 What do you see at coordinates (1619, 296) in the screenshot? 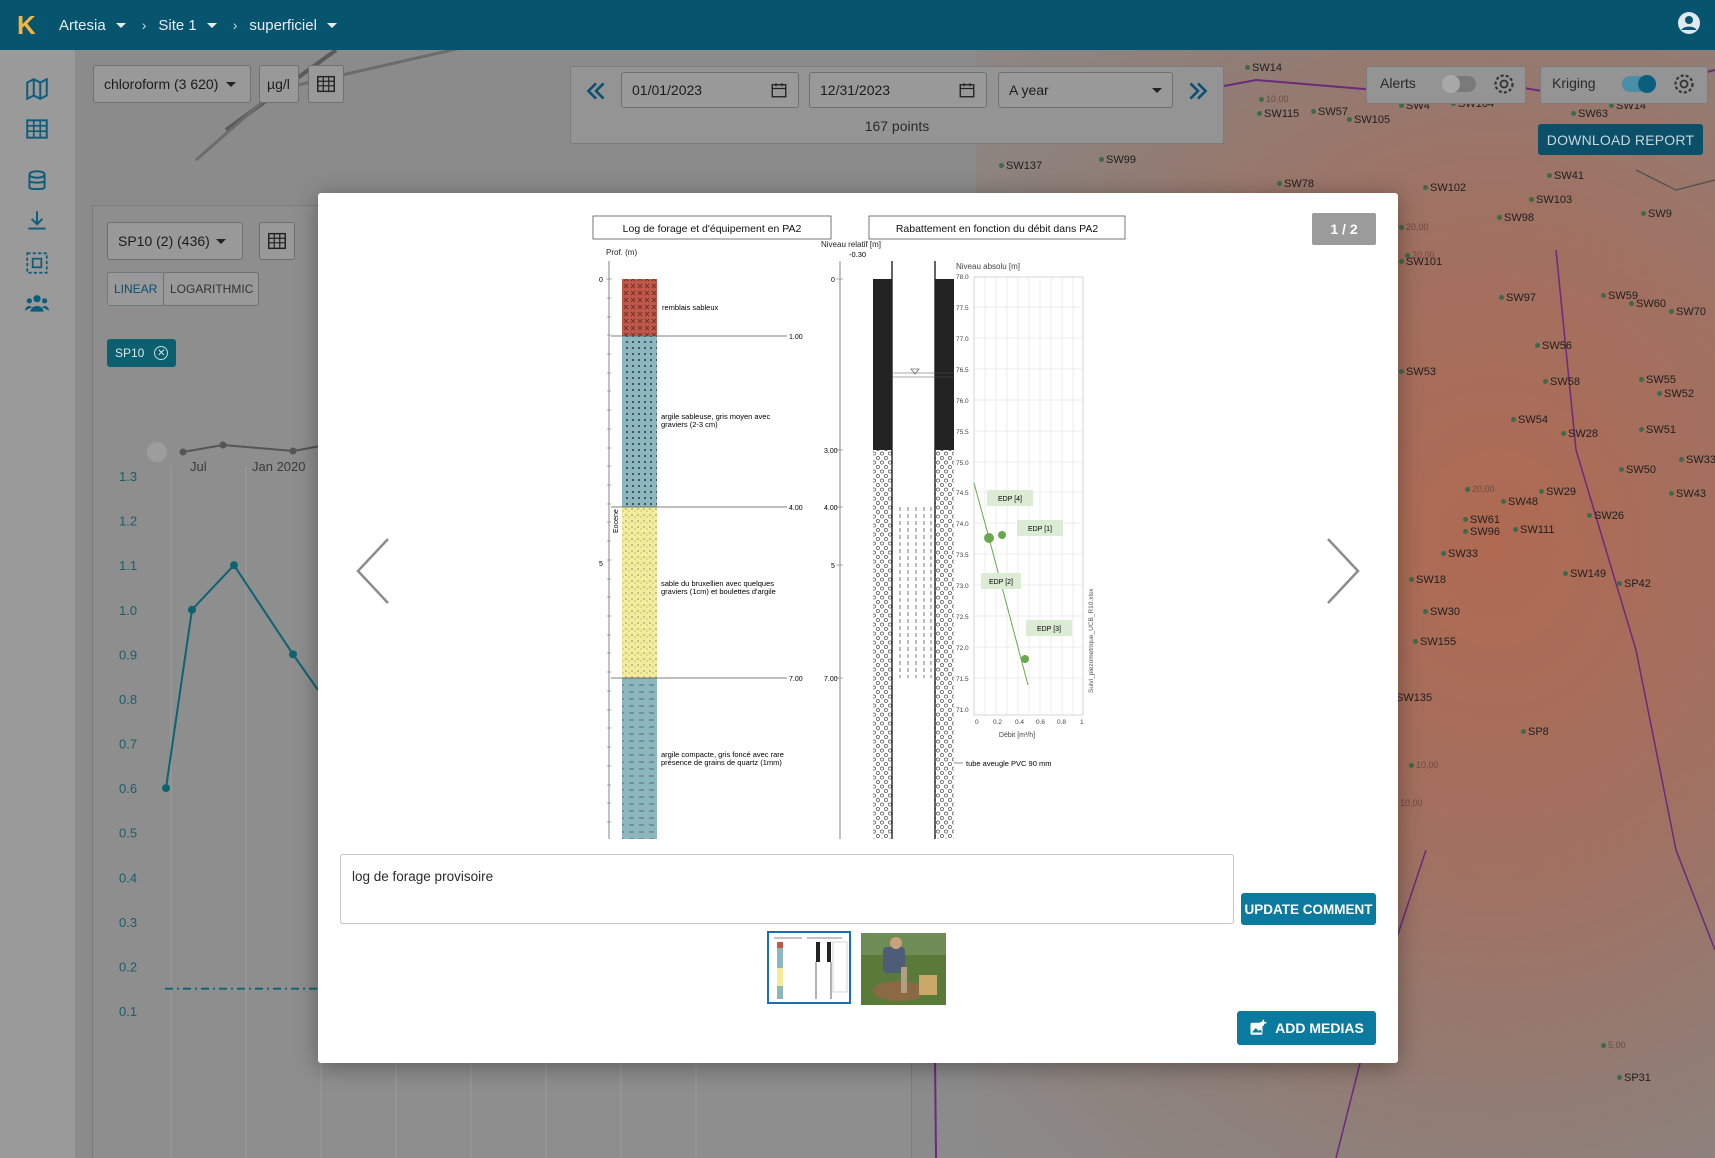
I see `well-marker: SW59` at bounding box center [1619, 296].